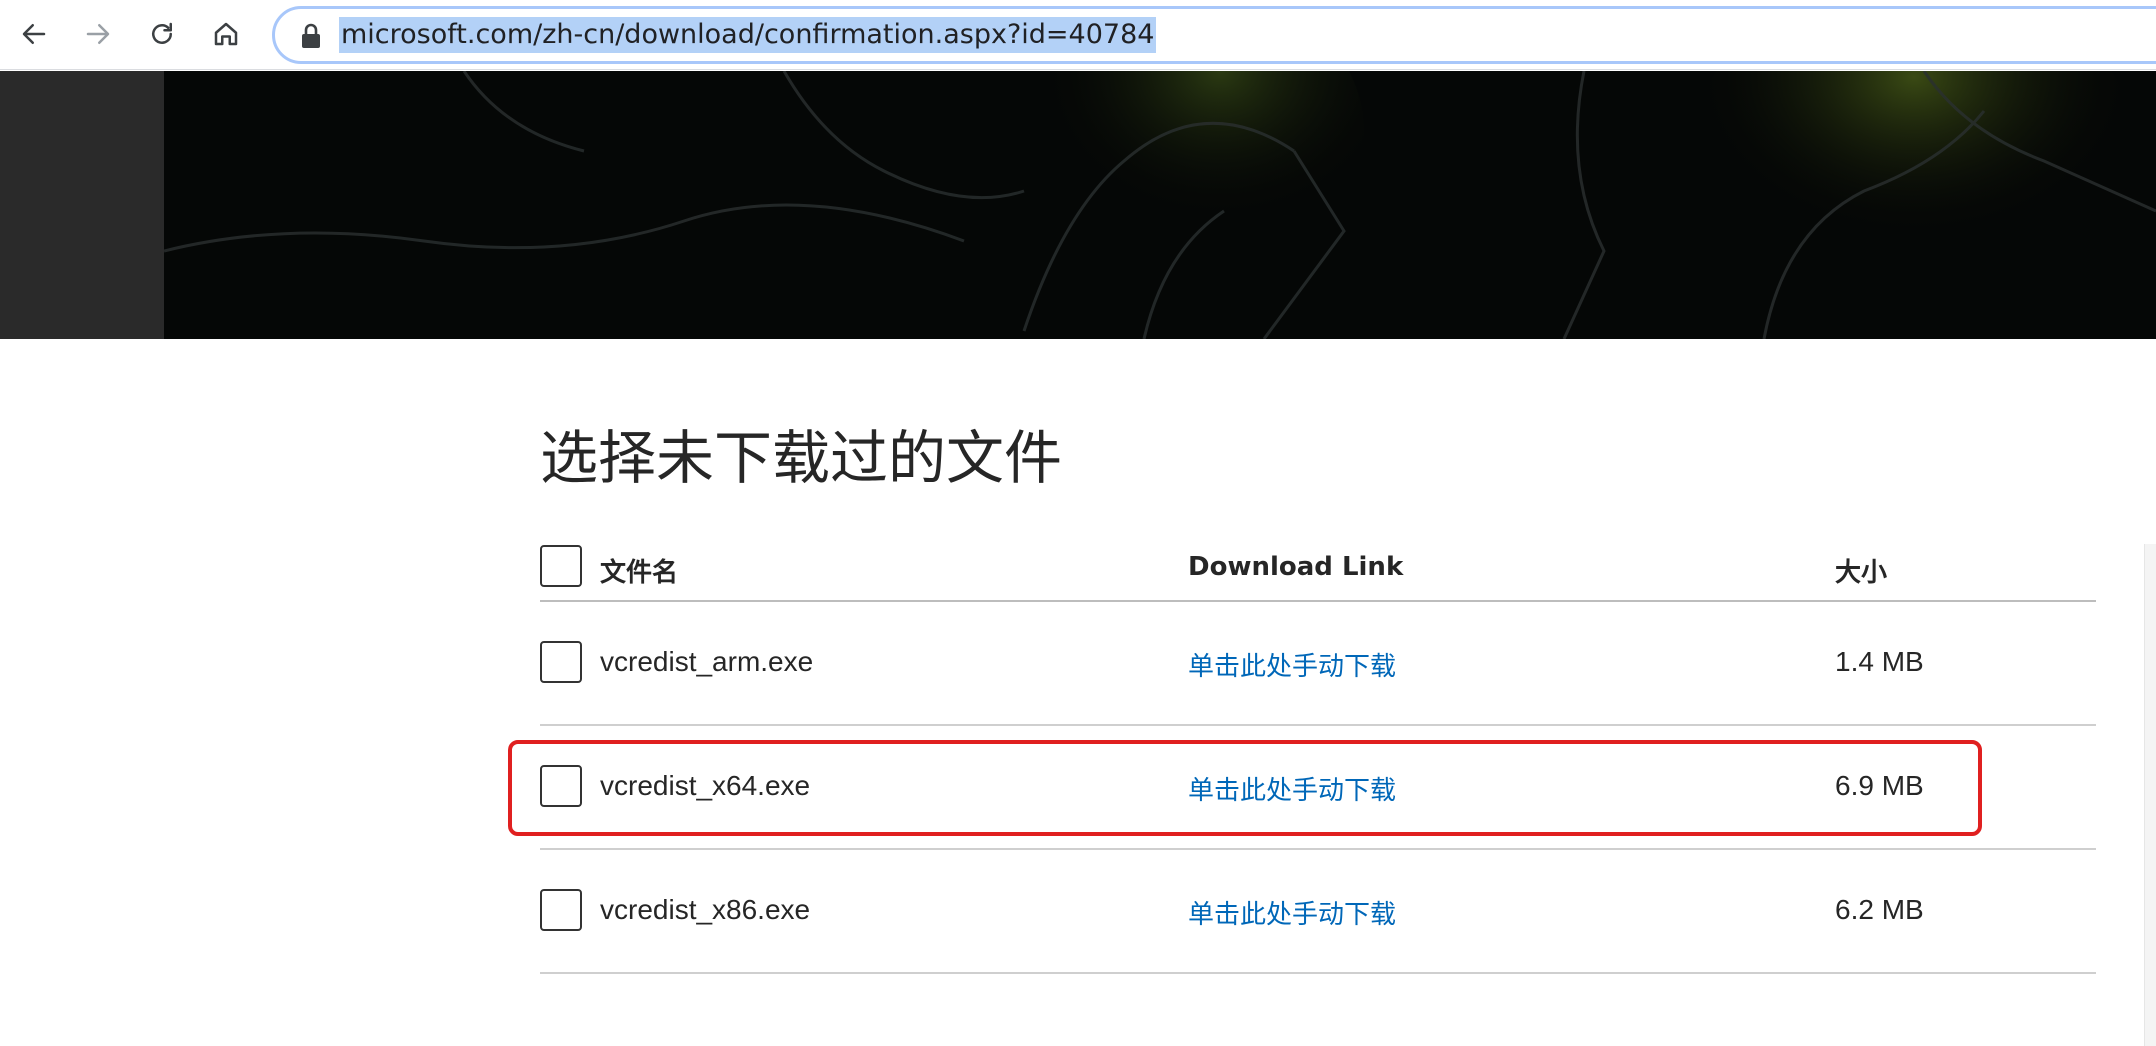 The height and width of the screenshot is (1046, 2156). I want to click on file-name: vcredist_arm.exe, so click(707, 661).